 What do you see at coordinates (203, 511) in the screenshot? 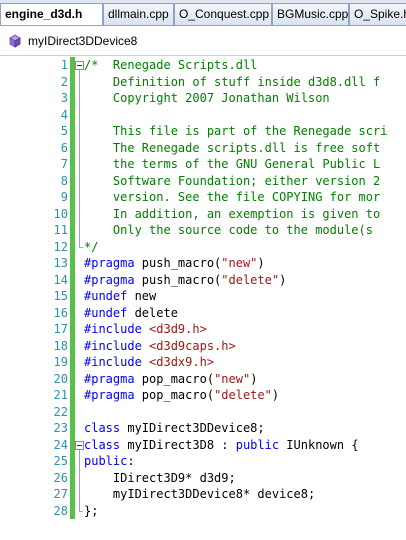
I see `code-line: 28};` at bounding box center [203, 511].